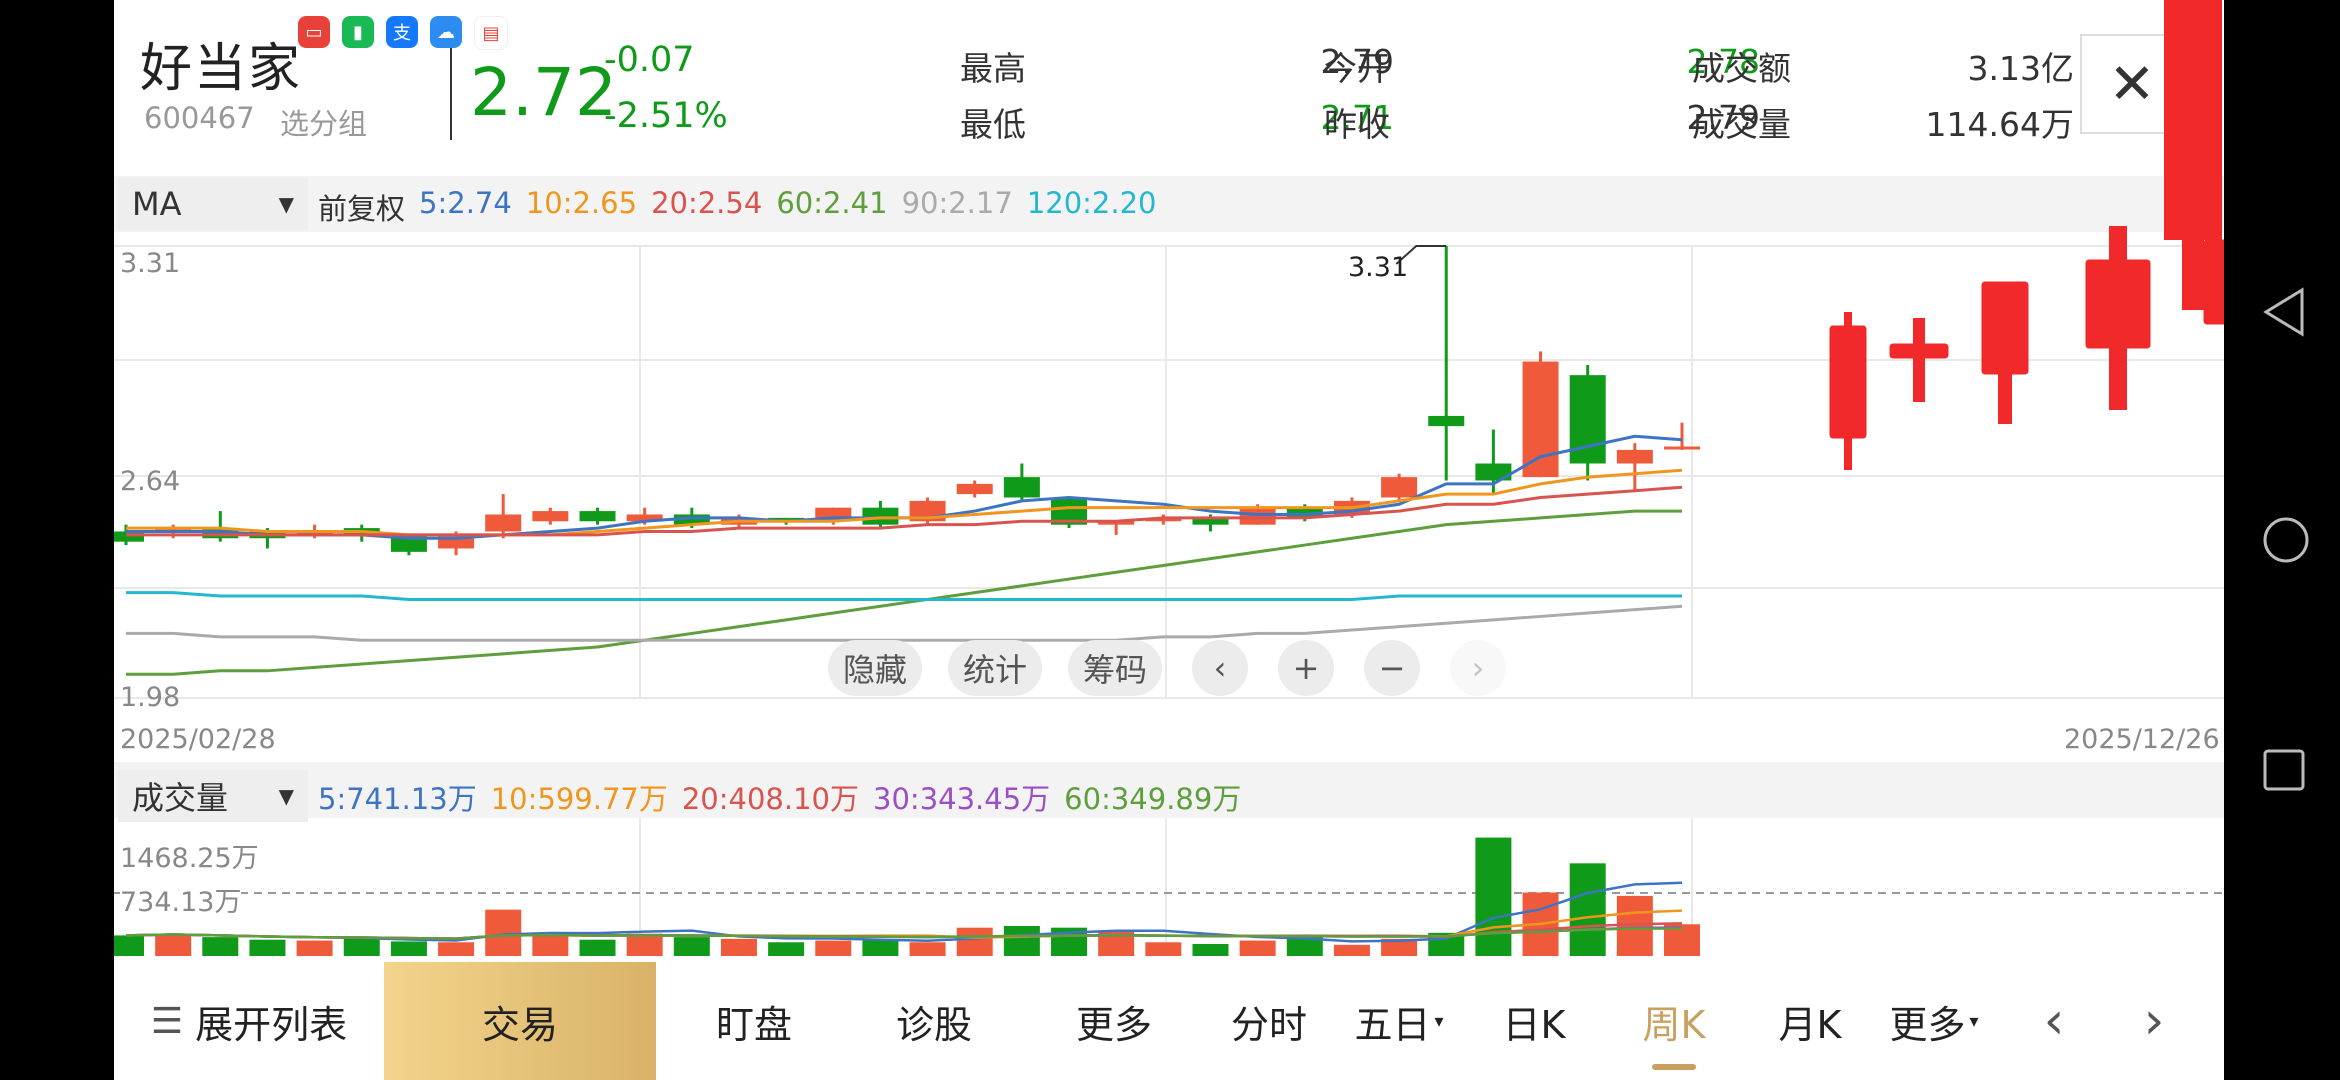 The width and height of the screenshot is (2340, 1080). Describe the element at coordinates (1934, 1021) in the screenshot. I see `tab-more-k: 更多 ▾` at that location.